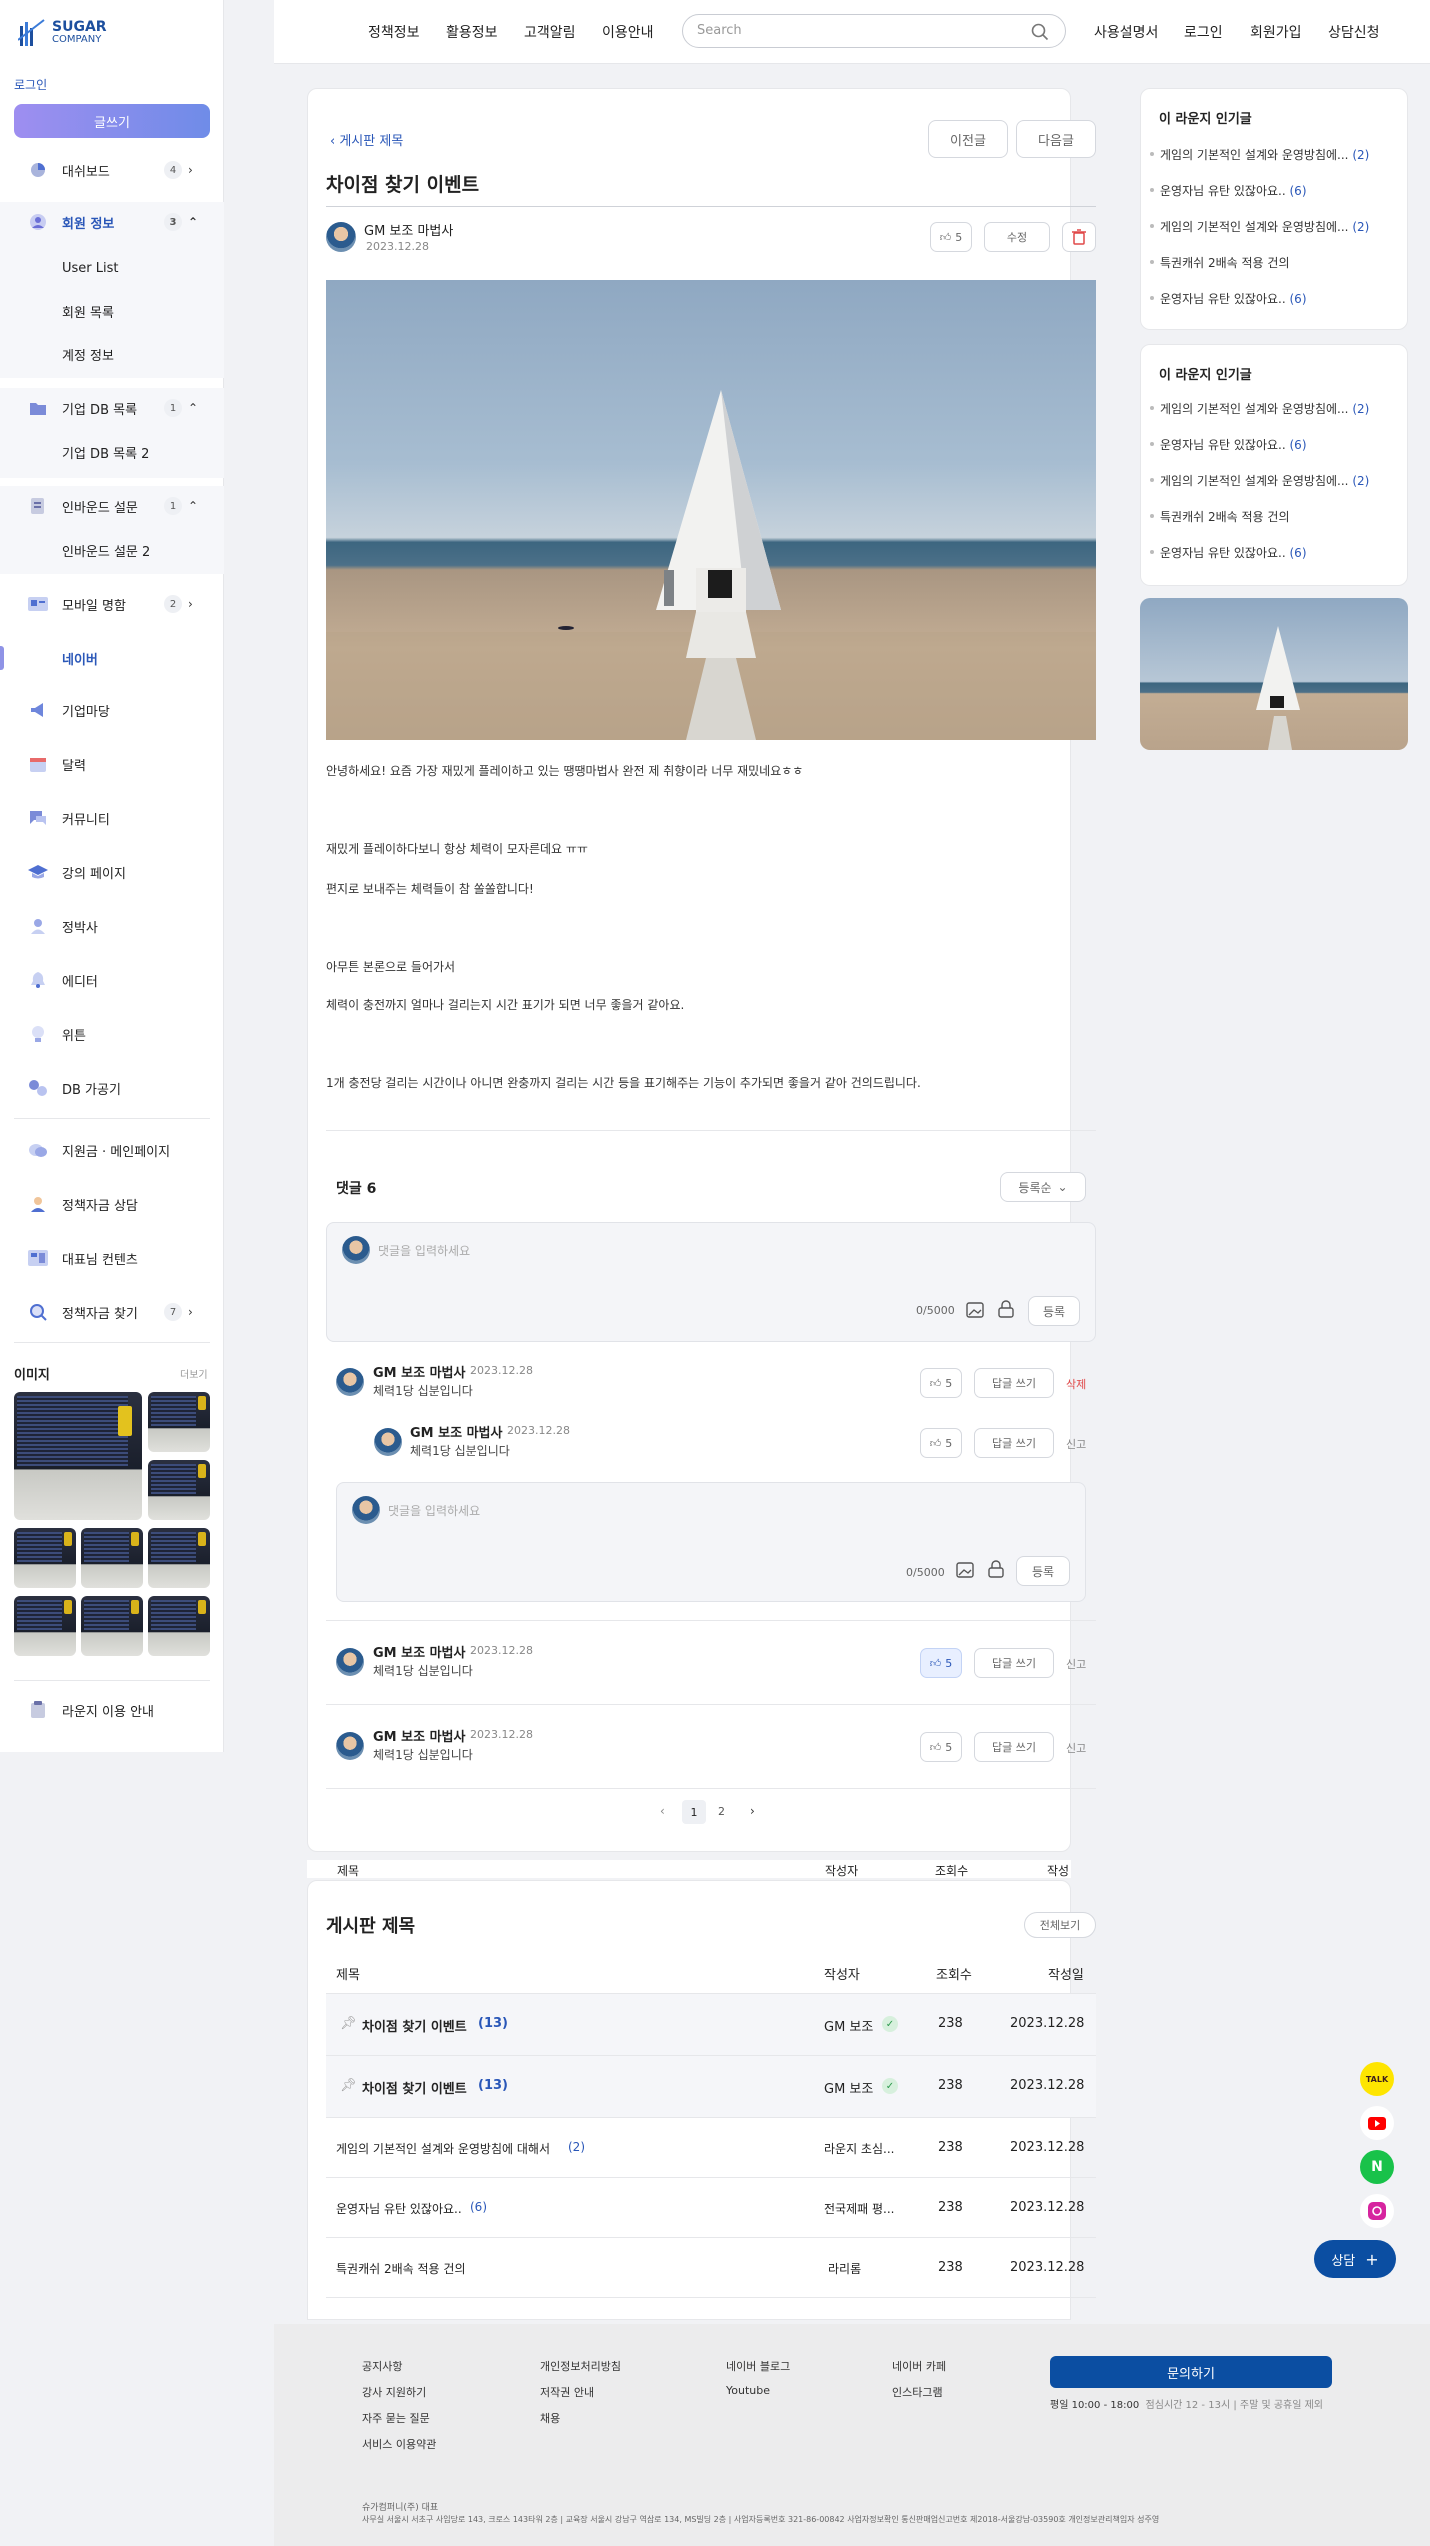  I want to click on instagram-button, so click(1377, 2211).